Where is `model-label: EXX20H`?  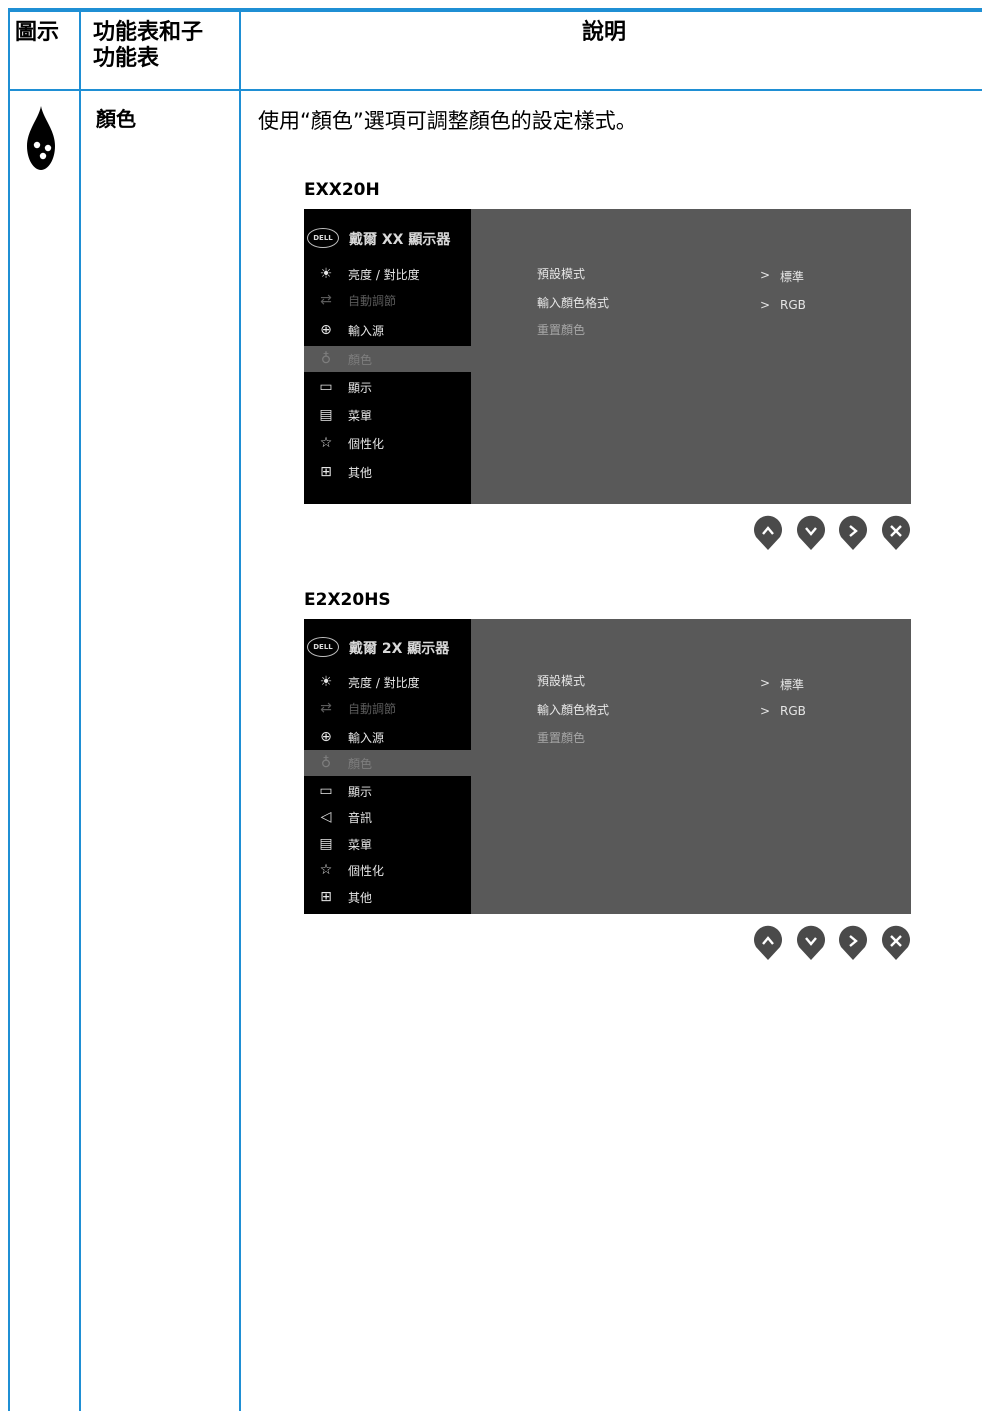 model-label: EXX20H is located at coordinates (342, 190).